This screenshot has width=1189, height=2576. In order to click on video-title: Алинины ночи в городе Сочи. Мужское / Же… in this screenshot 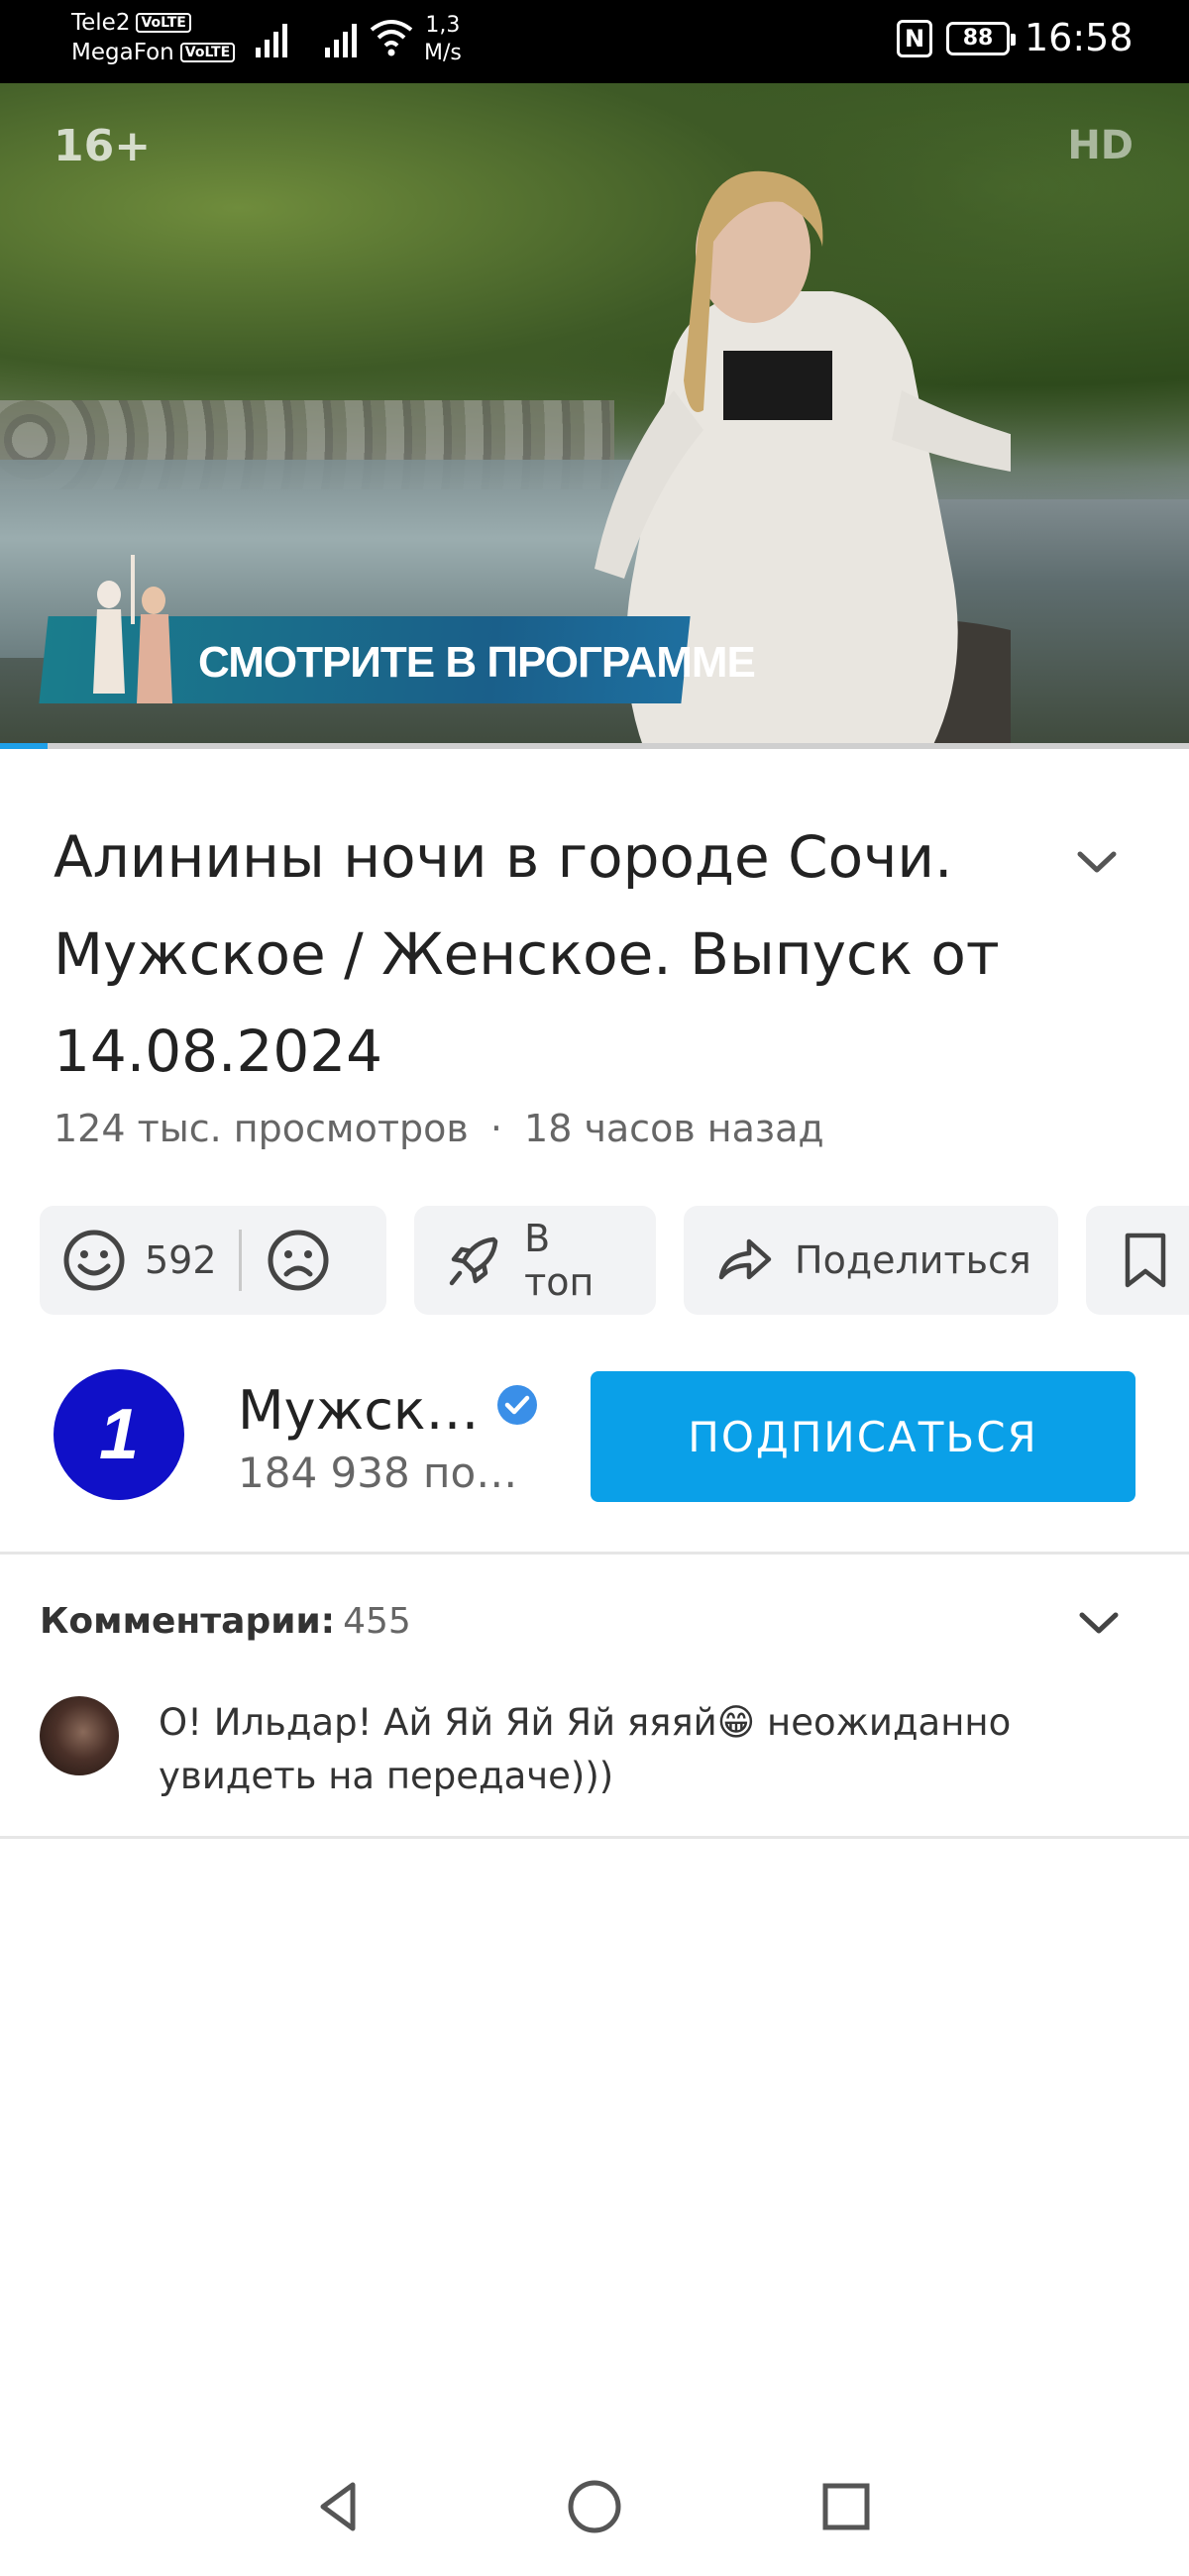, I will do `click(527, 954)`.